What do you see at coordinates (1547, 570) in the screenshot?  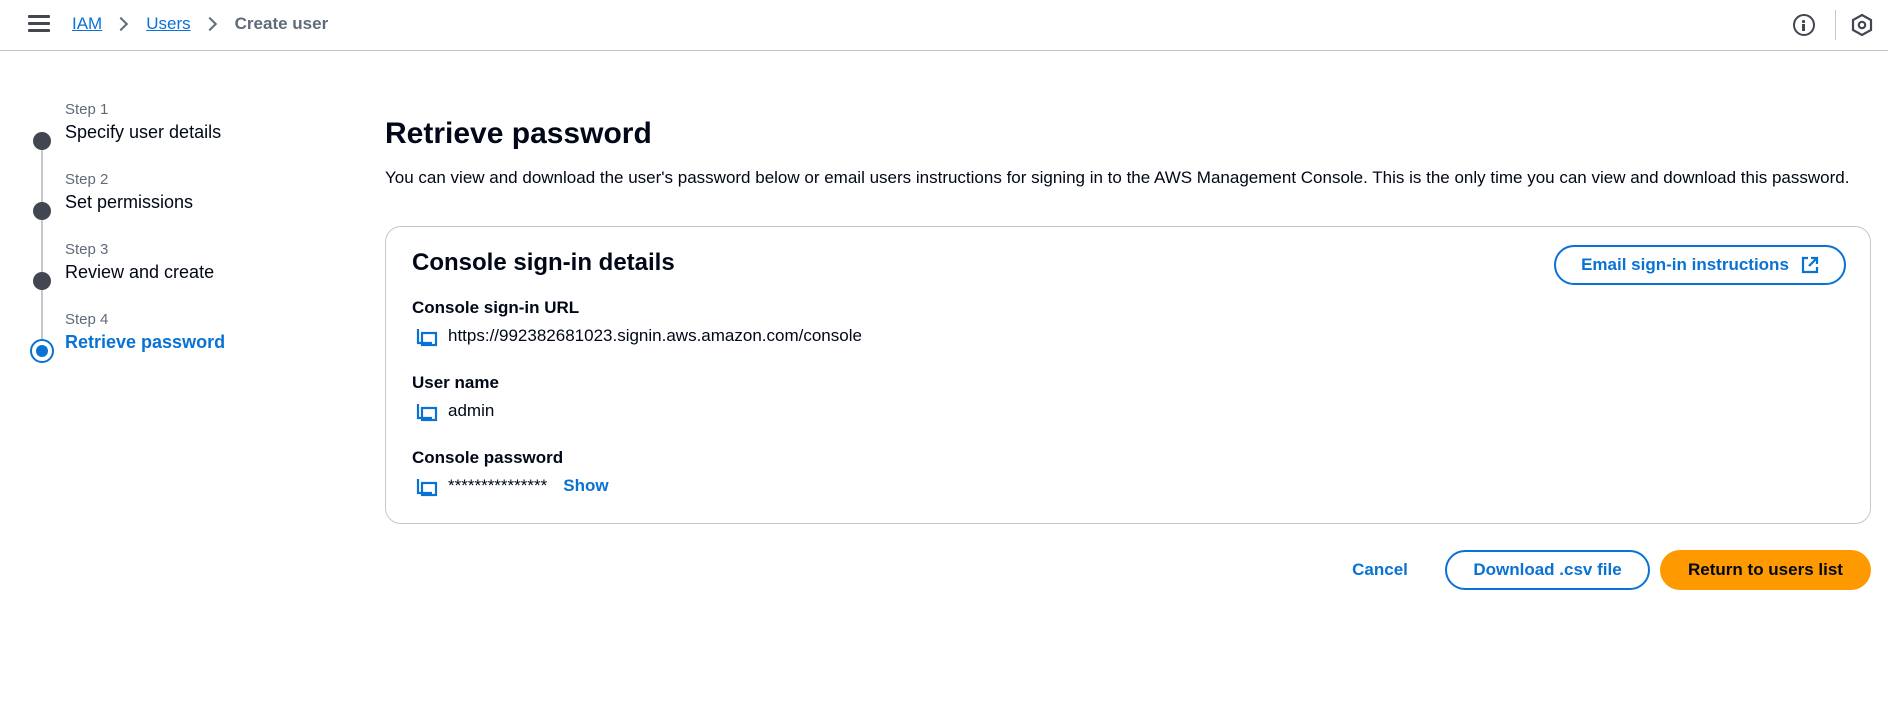 I see `download-csv-button: Download .csv file` at bounding box center [1547, 570].